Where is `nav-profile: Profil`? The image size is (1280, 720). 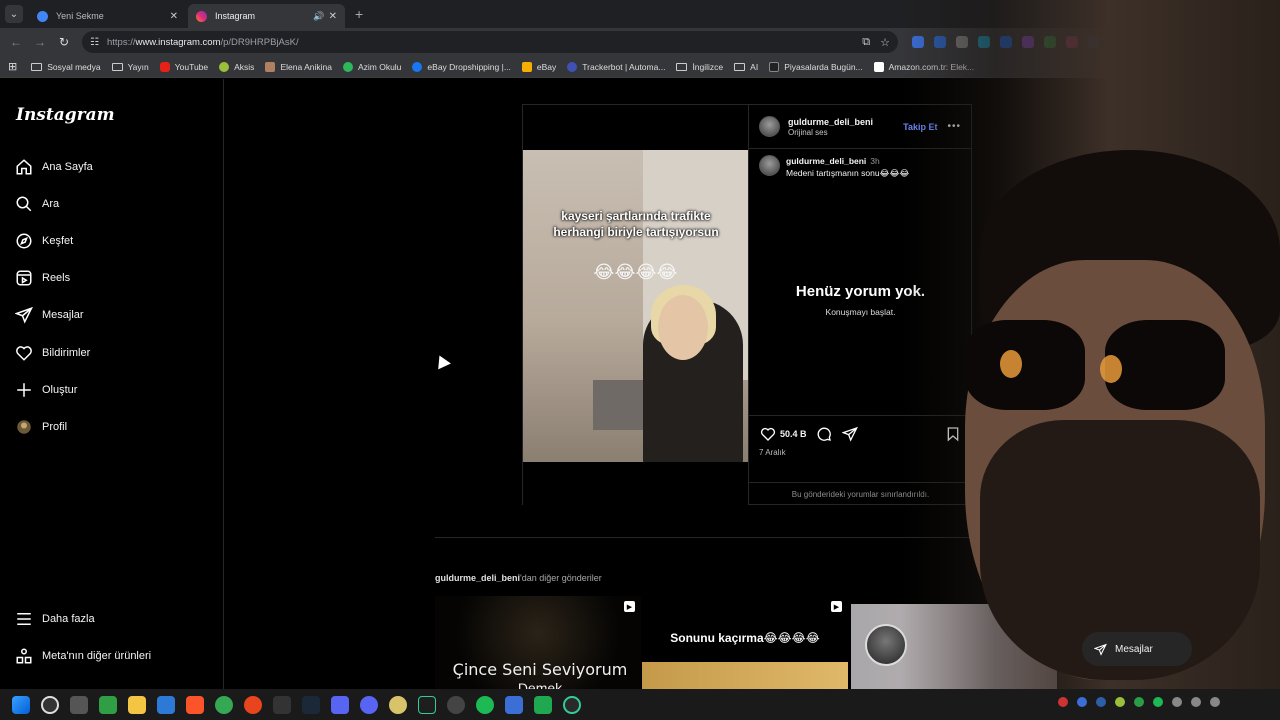
nav-profile: Profil is located at coordinates (40, 427).